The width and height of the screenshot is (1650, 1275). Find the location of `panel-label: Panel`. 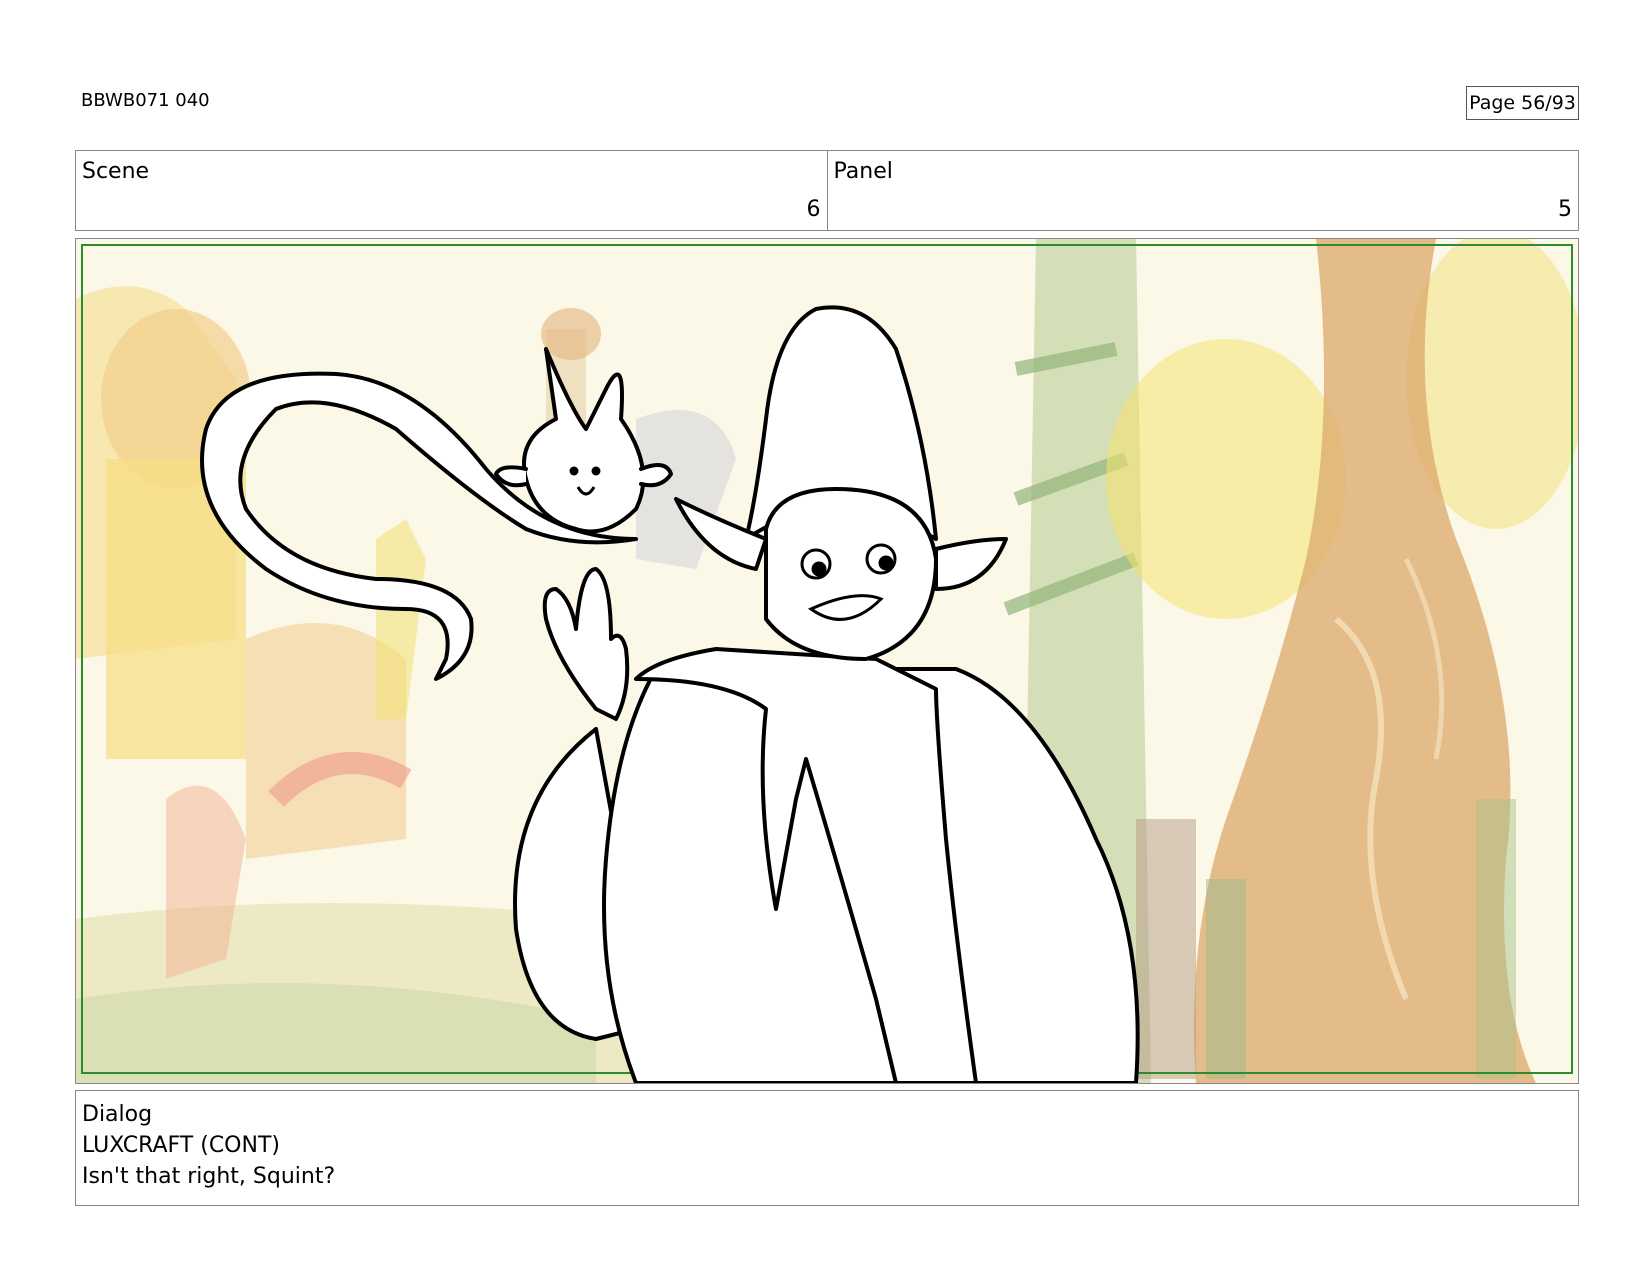

panel-label: Panel is located at coordinates (863, 171).